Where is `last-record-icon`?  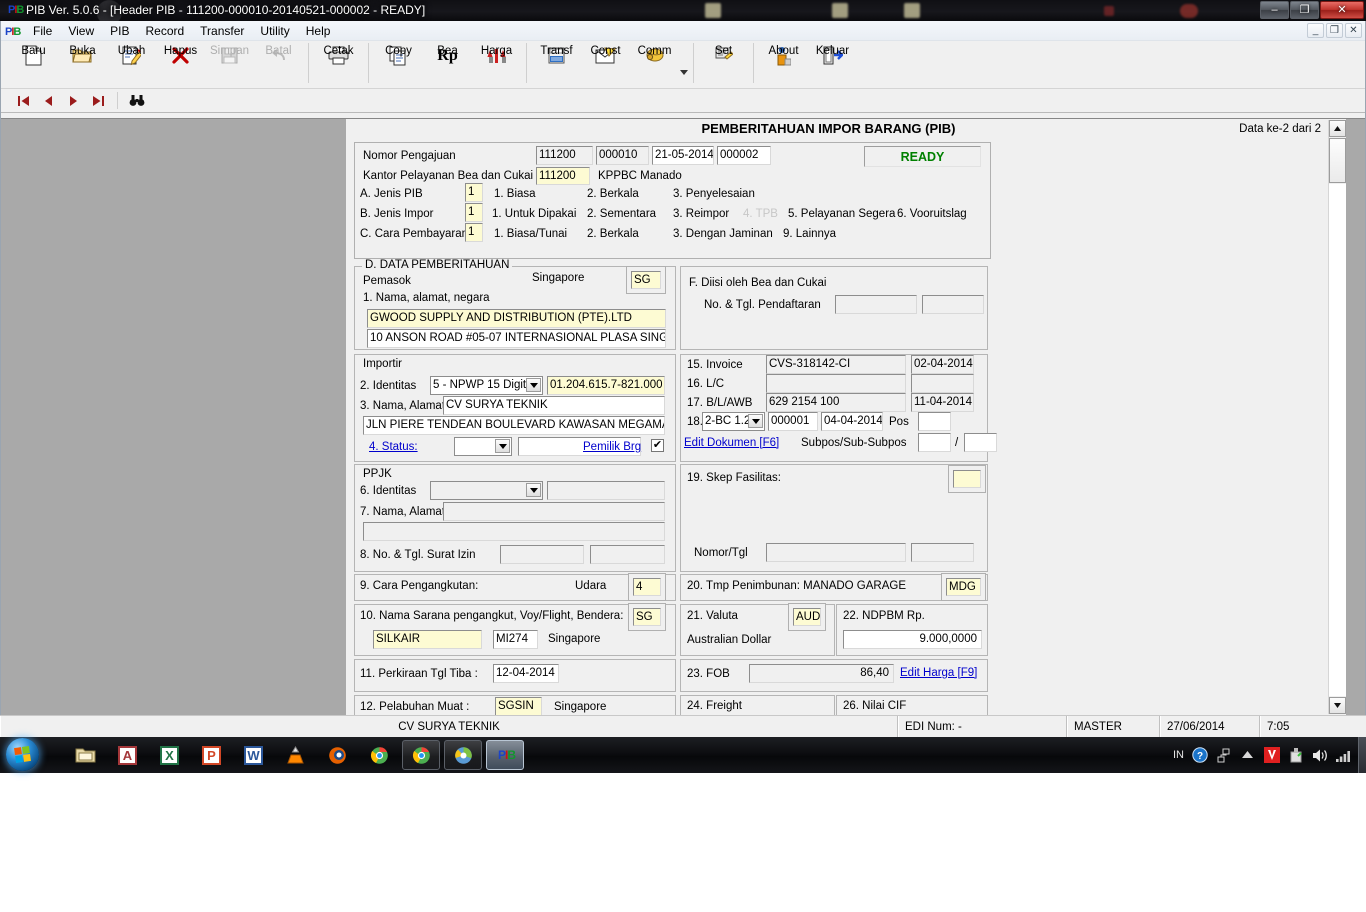 last-record-icon is located at coordinates (98, 101).